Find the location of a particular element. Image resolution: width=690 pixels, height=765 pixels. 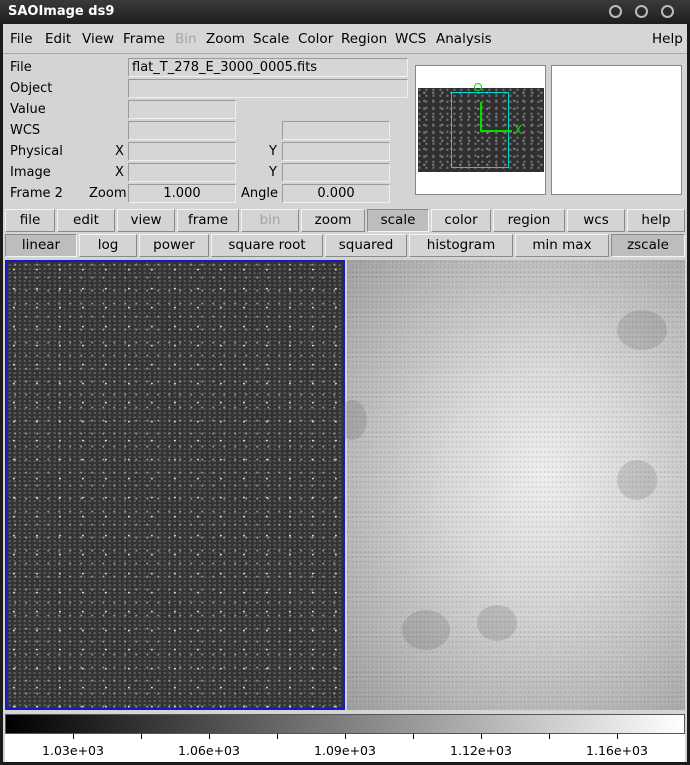

compass-y-marker-icon is located at coordinates (478, 87).